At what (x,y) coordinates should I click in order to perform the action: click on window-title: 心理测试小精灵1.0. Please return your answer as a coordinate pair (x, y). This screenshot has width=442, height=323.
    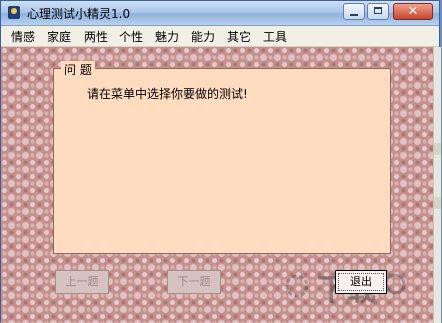
    Looking at the image, I should click on (79, 14).